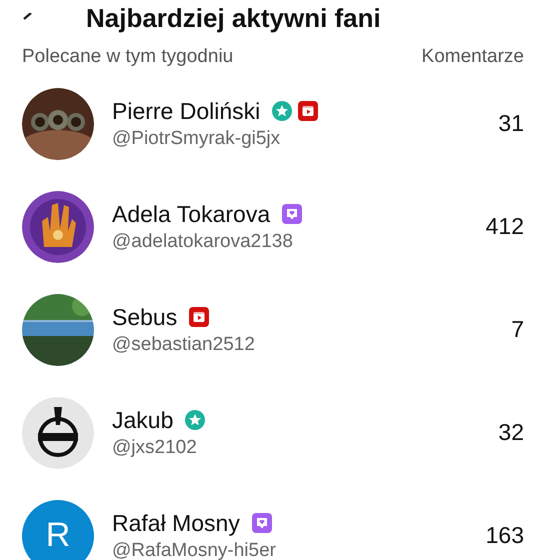 Image resolution: width=560 pixels, height=560 pixels. I want to click on fan-name: Adela Tokarova, so click(191, 214).